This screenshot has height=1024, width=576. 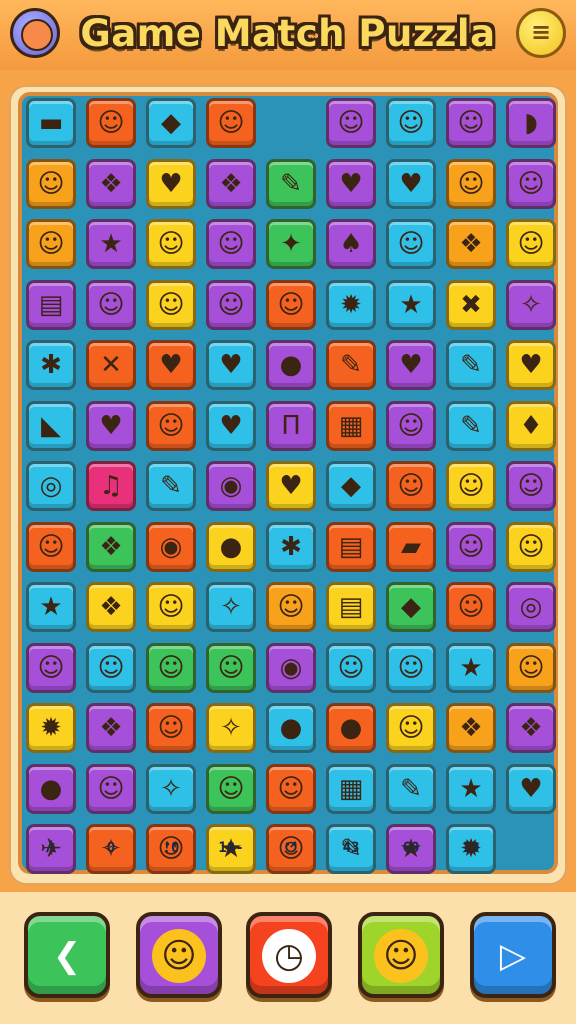 What do you see at coordinates (291, 365) in the screenshot?
I see `tile-blob: ●` at bounding box center [291, 365].